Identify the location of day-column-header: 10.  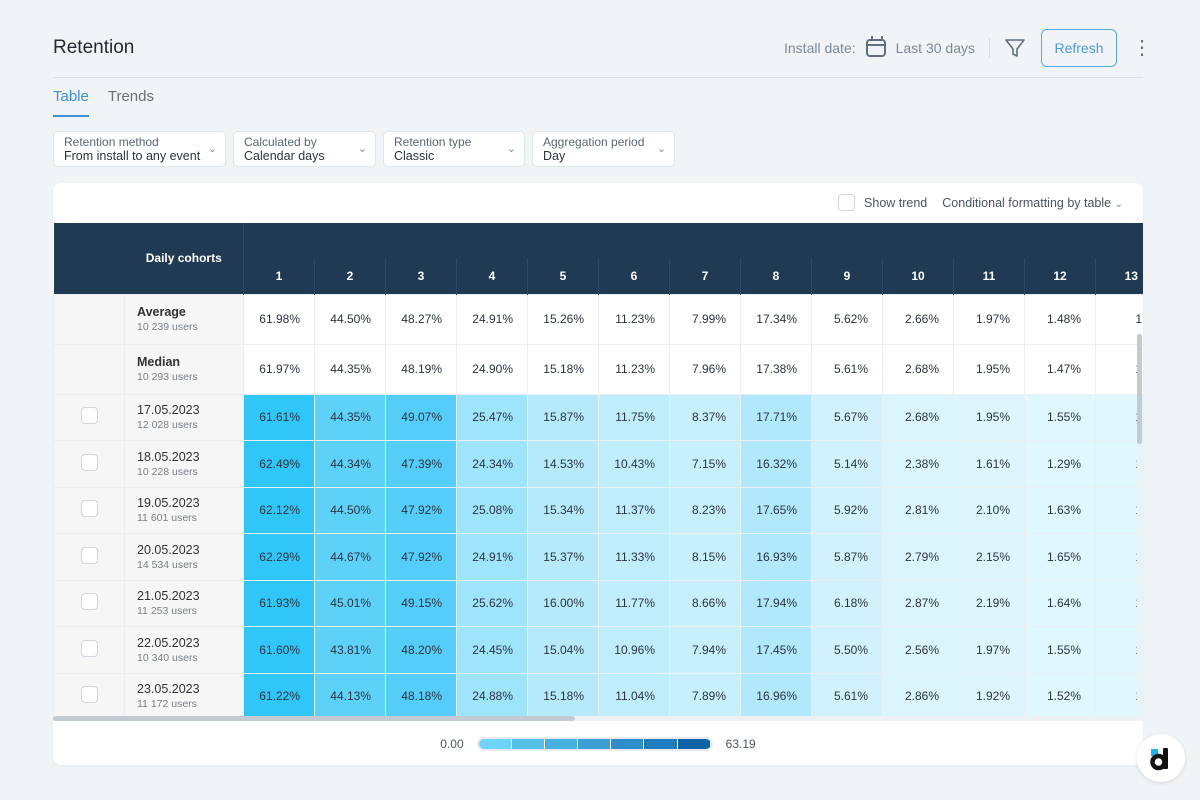
(918, 276).